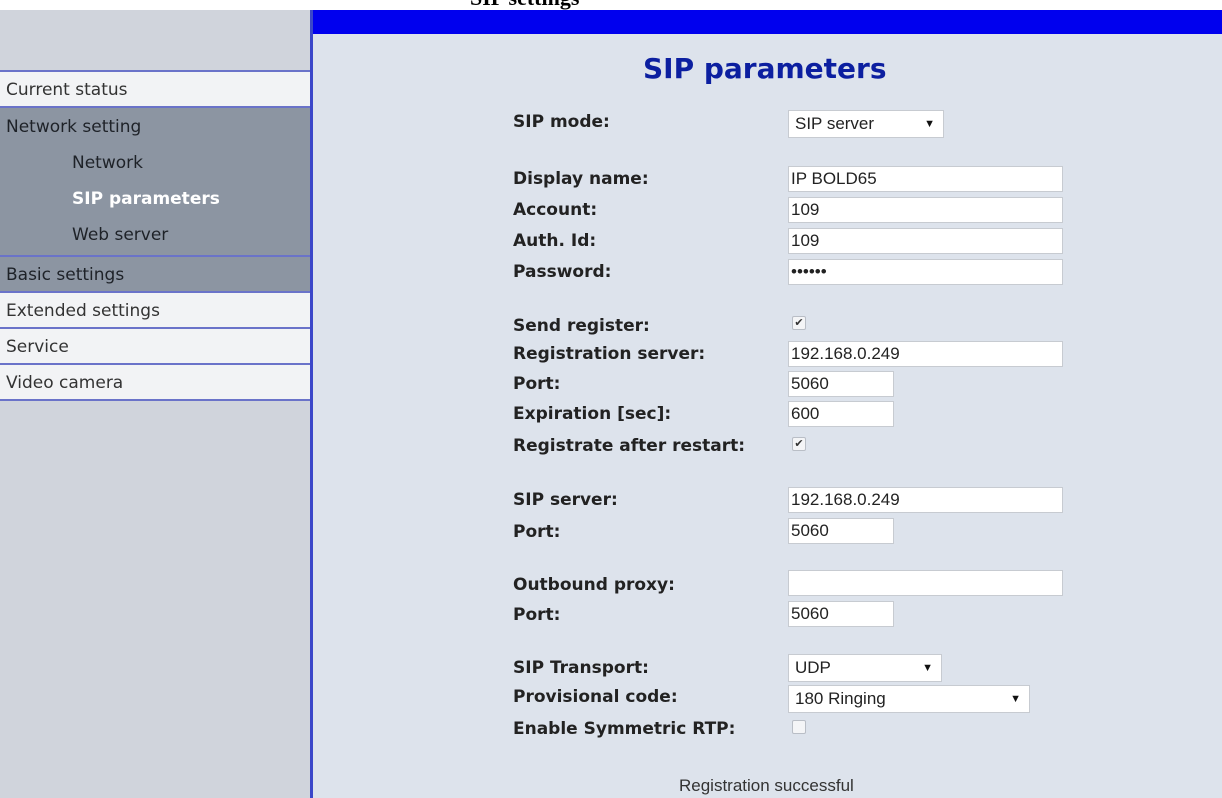  What do you see at coordinates (624, 729) in the screenshot?
I see `symmetric-rtp-label: Enable Symmetric RTP:` at bounding box center [624, 729].